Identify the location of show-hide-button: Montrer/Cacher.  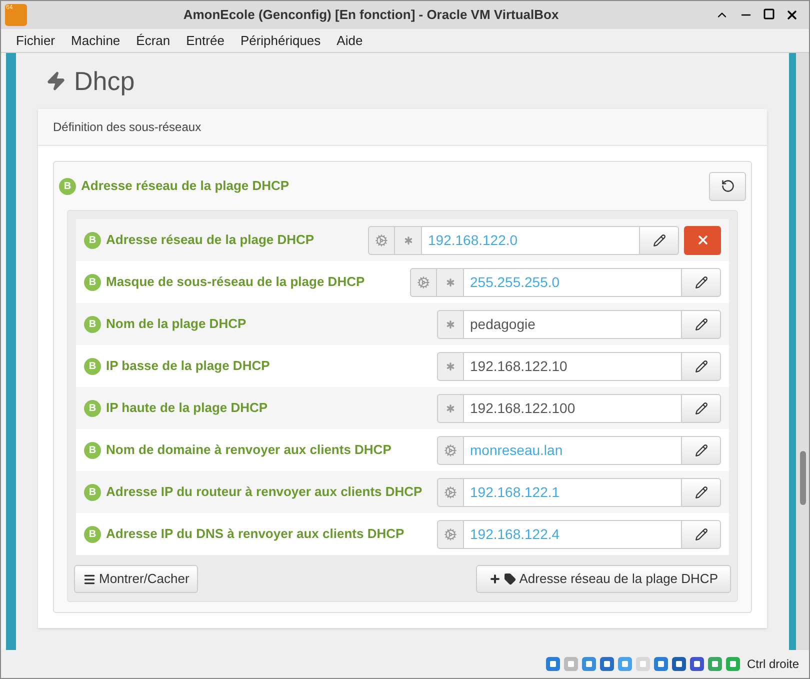
(136, 579).